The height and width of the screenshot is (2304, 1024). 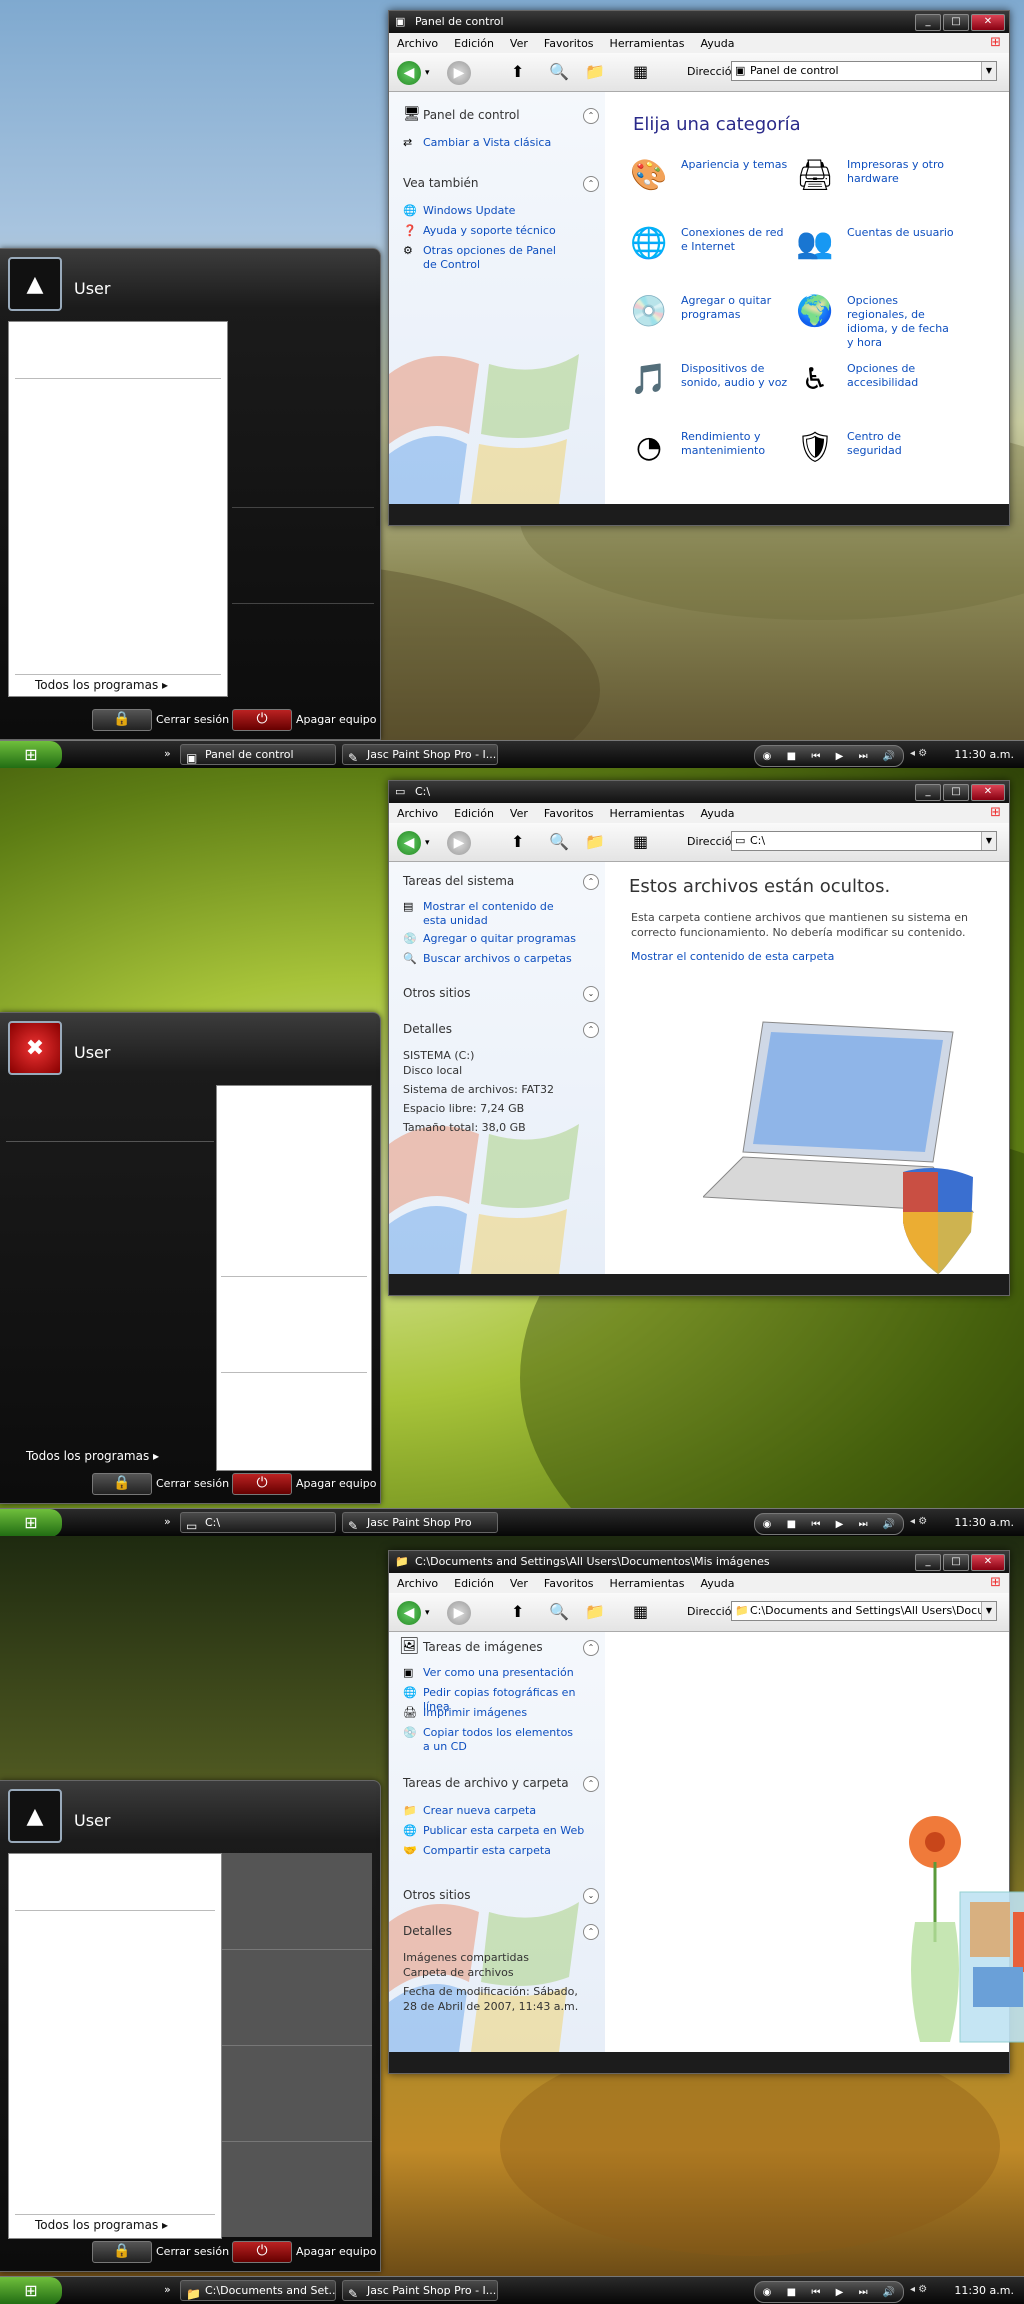 What do you see at coordinates (732, 956) in the screenshot?
I see `show-folder-contents-link: Mostrar el contenido de esta carpeta` at bounding box center [732, 956].